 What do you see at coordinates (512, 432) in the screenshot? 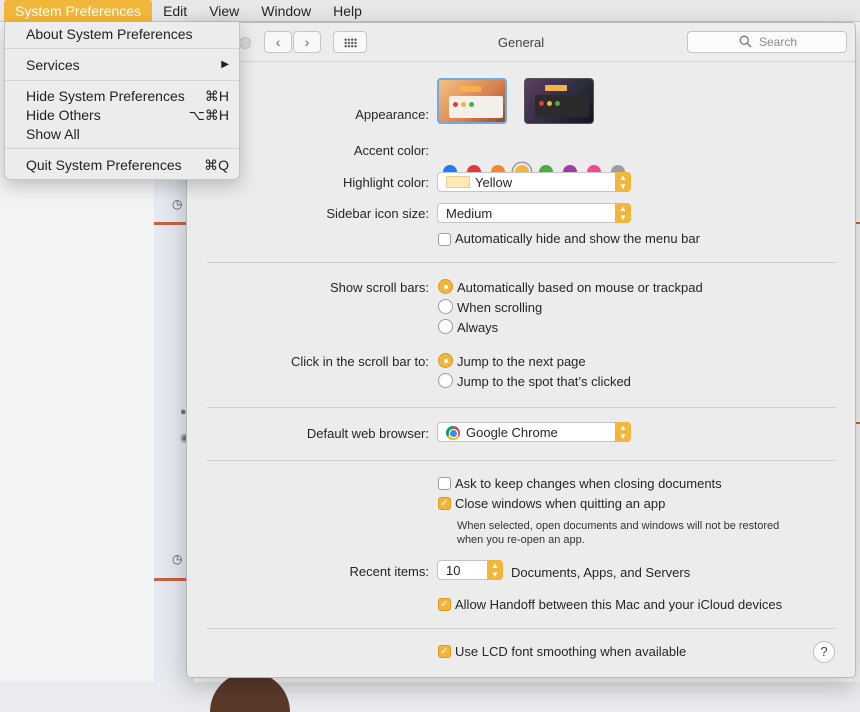
I see `default-browser-value: Google Chrome` at bounding box center [512, 432].